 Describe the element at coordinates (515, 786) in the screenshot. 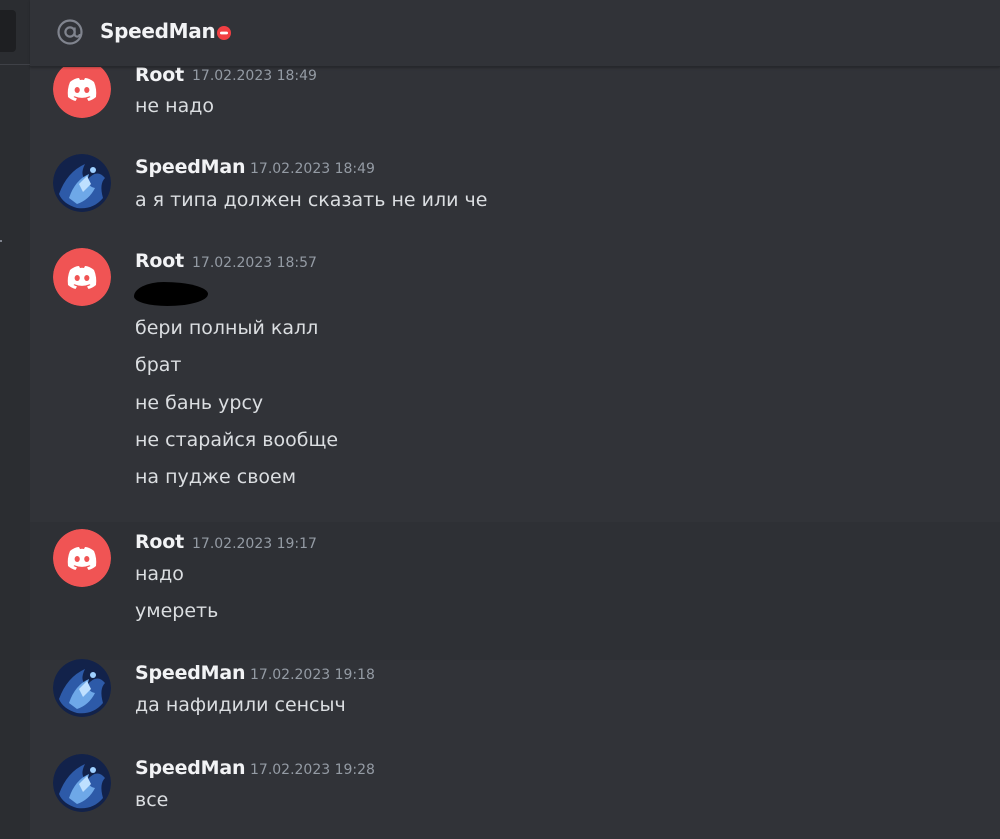

I see `message-group: SpeedMan 17.02.2023 19:28 все` at that location.